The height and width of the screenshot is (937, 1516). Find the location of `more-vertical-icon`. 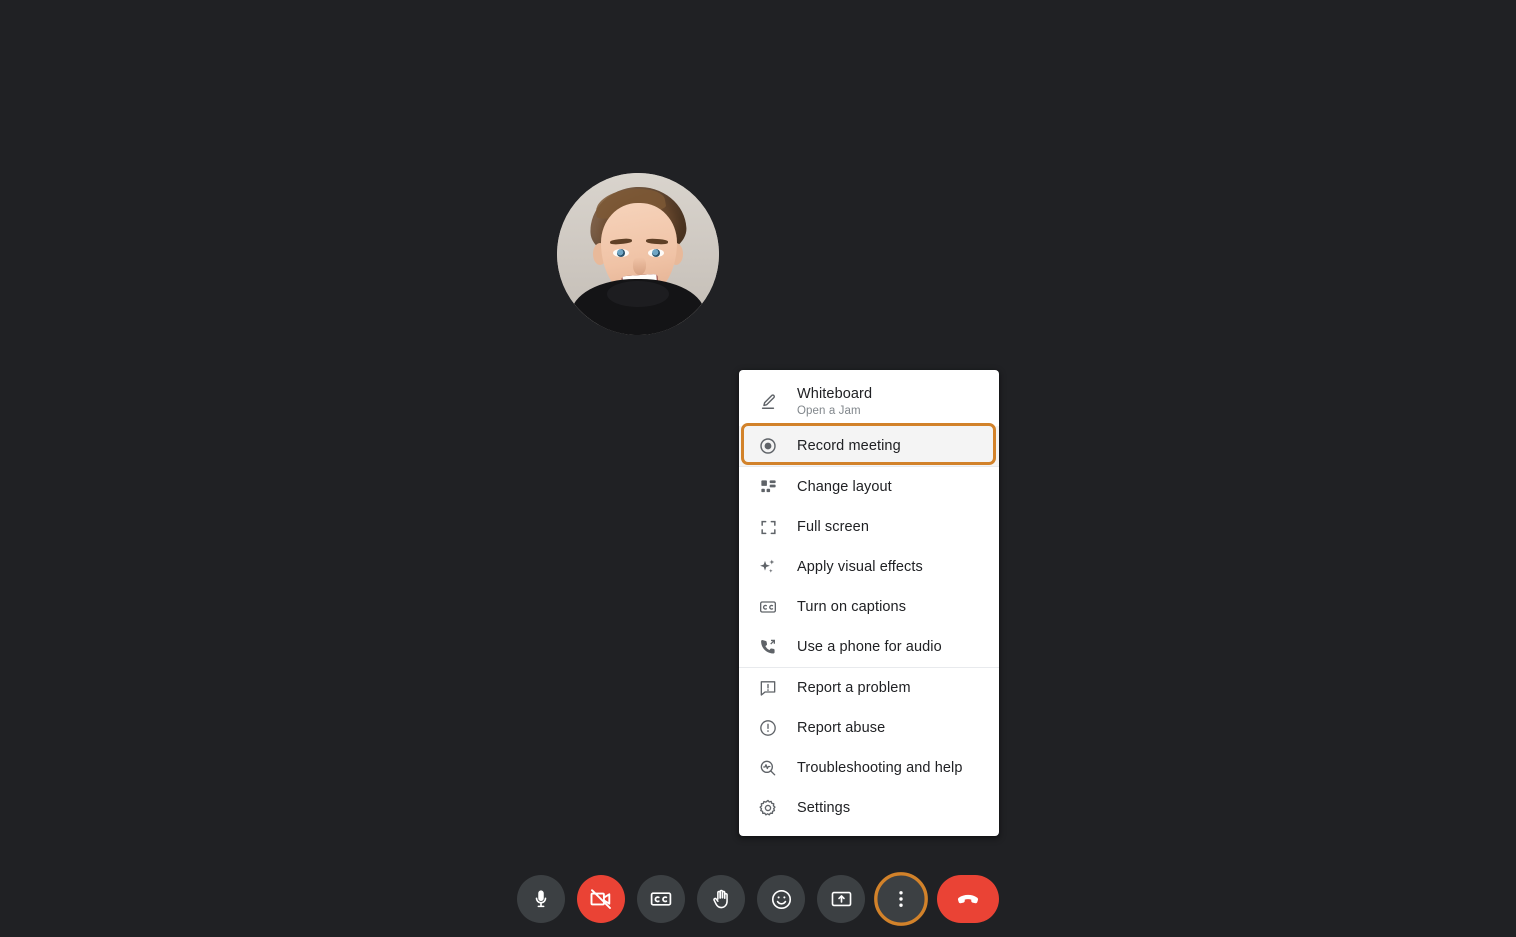

more-vertical-icon is located at coordinates (901, 899).